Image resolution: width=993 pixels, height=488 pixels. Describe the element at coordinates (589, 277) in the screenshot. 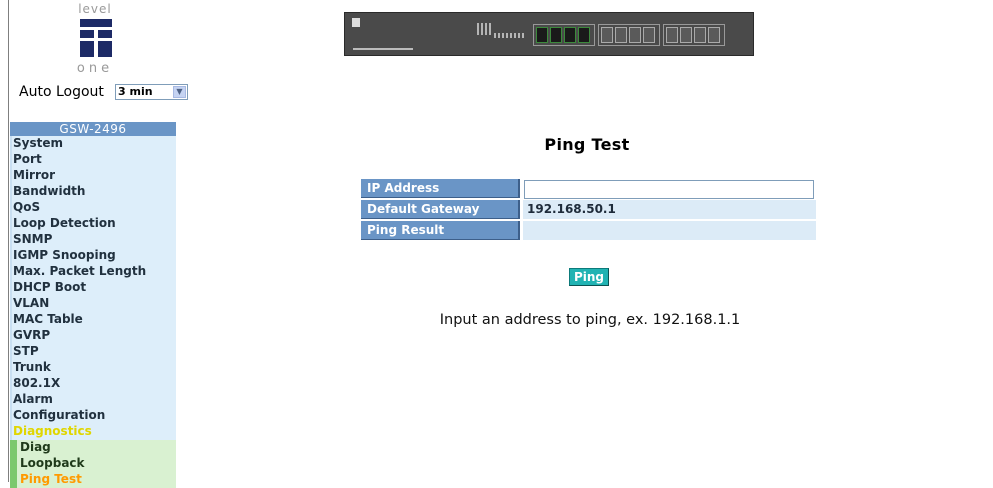

I see `ping-button: Ping` at that location.